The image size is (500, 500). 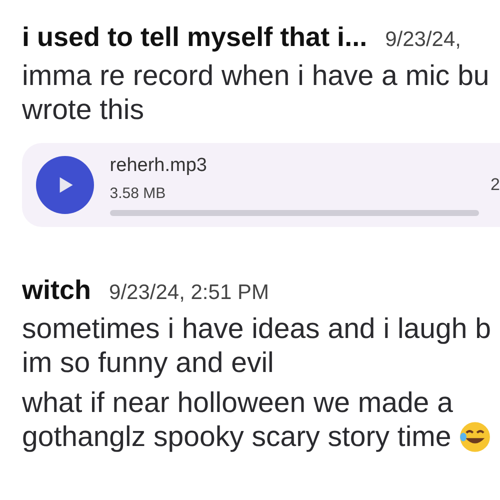 What do you see at coordinates (57, 290) in the screenshot?
I see `author-name: witch` at bounding box center [57, 290].